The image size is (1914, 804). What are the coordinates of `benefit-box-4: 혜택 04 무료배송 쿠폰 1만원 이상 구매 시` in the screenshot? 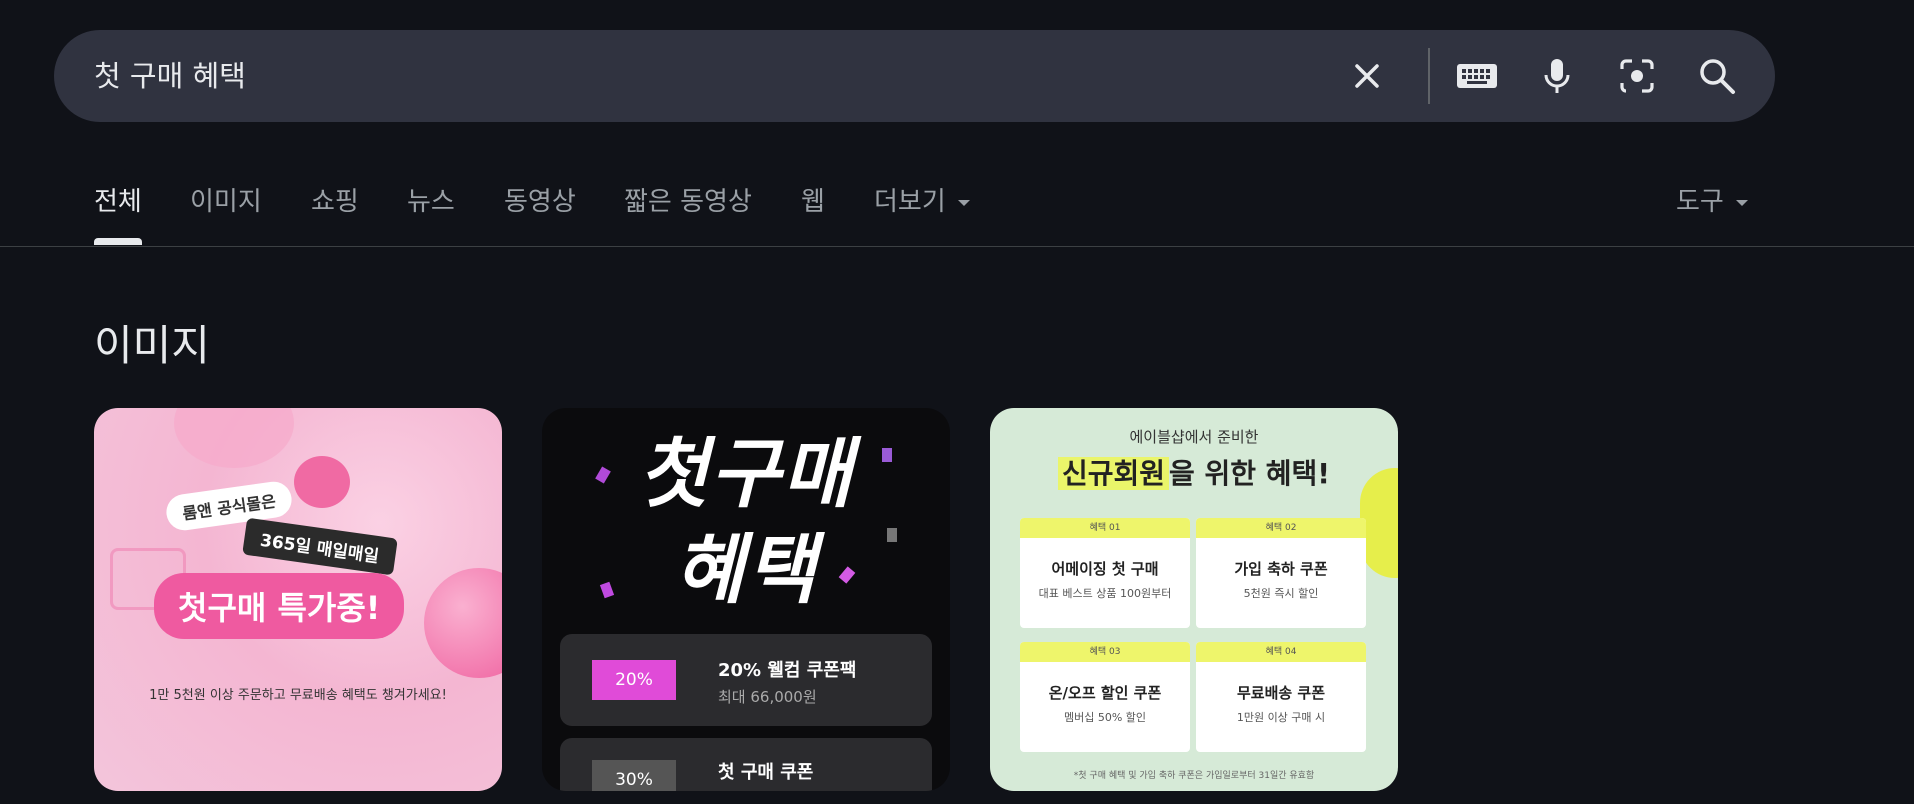 It's located at (1281, 697).